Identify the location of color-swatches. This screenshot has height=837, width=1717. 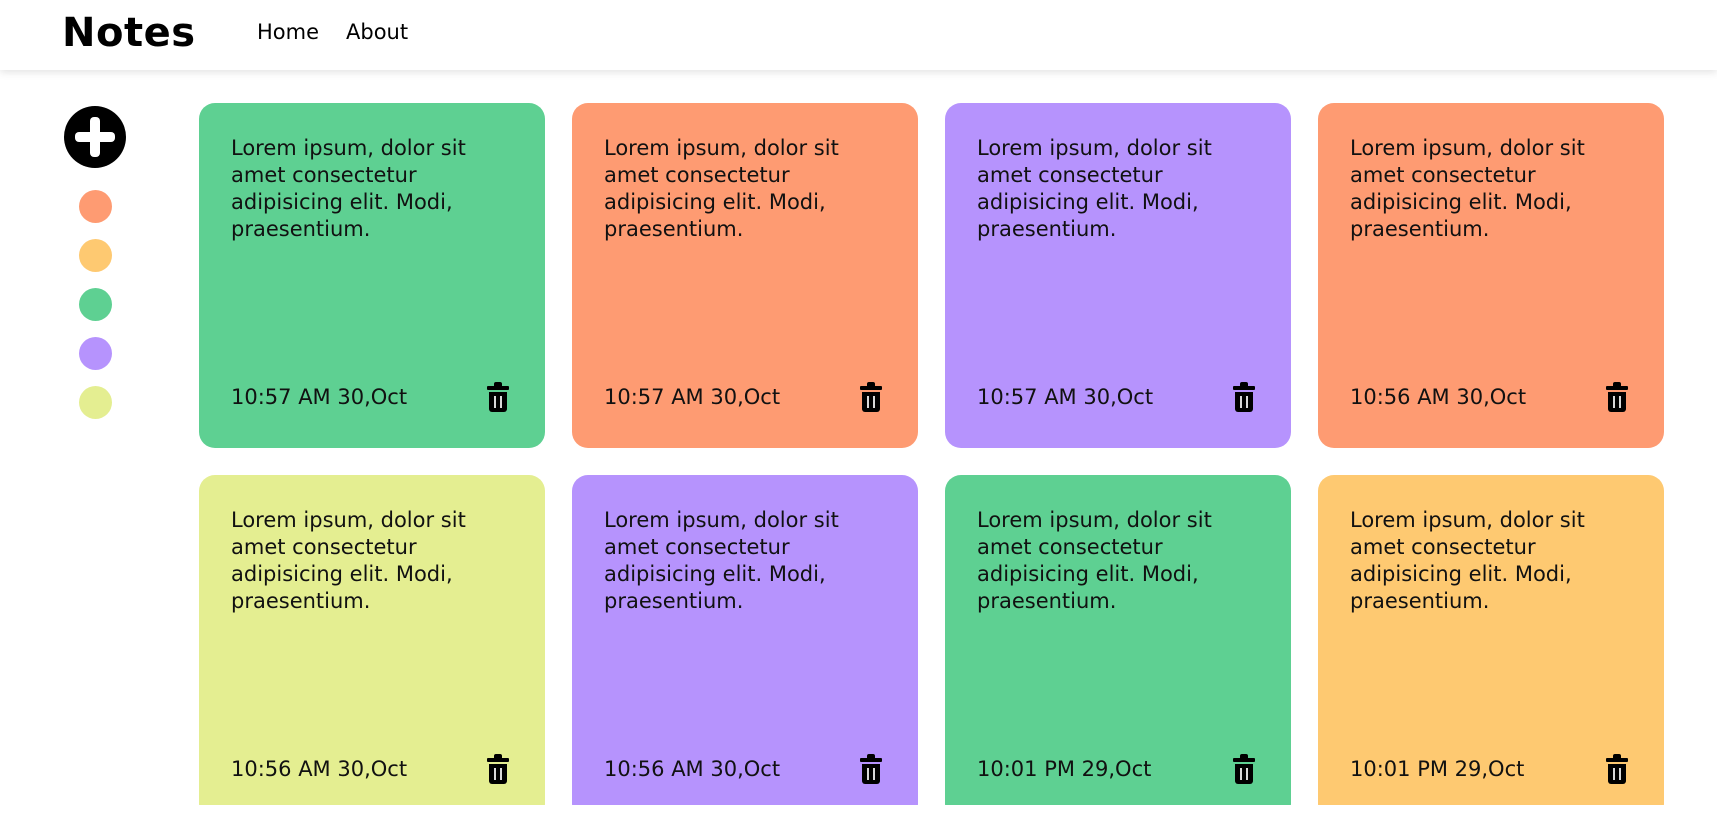
(103, 304).